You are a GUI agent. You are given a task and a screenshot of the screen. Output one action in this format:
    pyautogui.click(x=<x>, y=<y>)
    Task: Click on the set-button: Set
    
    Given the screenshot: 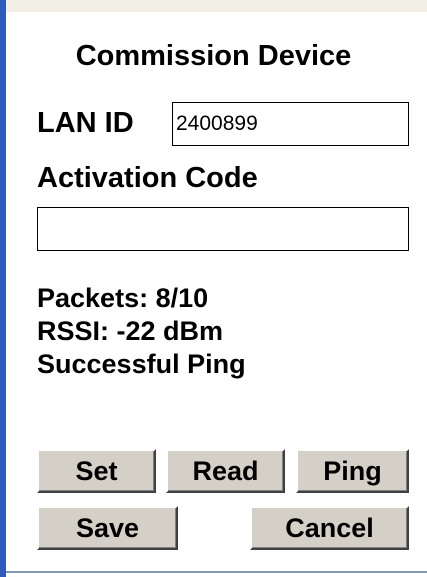 What is the action you would take?
    pyautogui.click(x=96, y=471)
    